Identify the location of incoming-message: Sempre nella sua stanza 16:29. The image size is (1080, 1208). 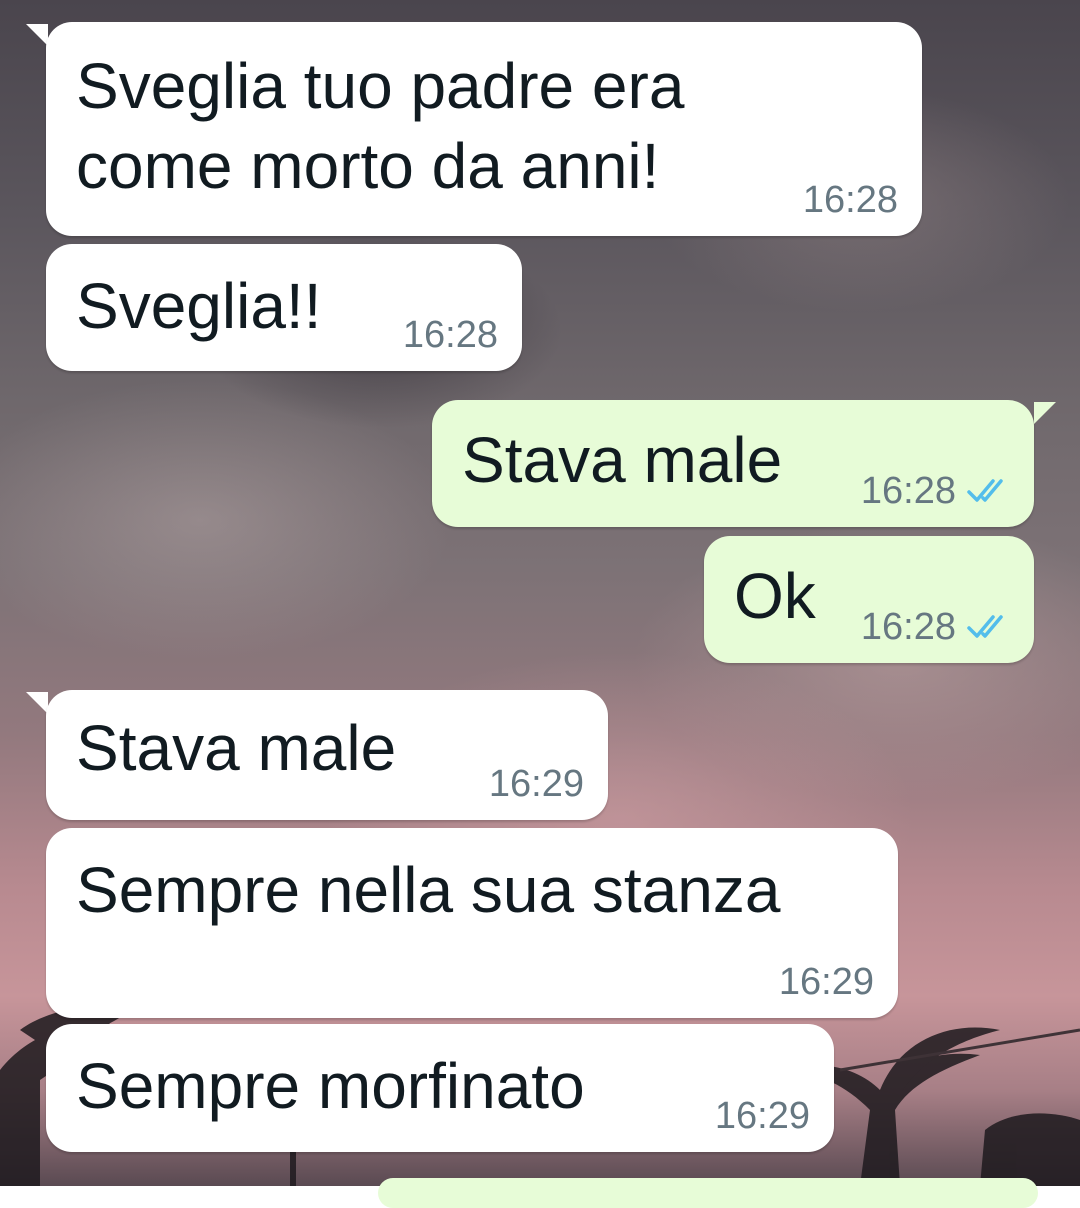
(472, 923).